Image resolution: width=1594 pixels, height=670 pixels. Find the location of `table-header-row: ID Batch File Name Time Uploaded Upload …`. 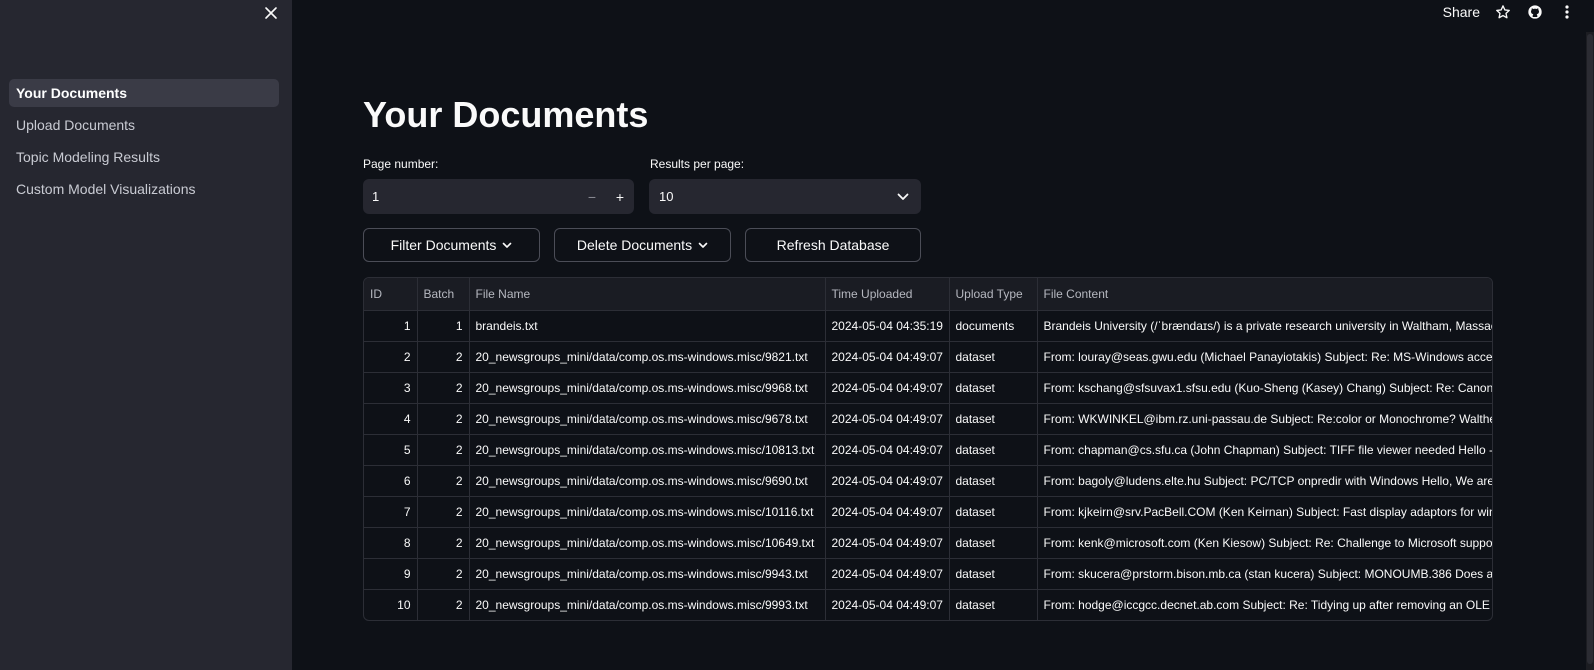

table-header-row: ID Batch File Name Time Uploaded Upload … is located at coordinates (928, 294).